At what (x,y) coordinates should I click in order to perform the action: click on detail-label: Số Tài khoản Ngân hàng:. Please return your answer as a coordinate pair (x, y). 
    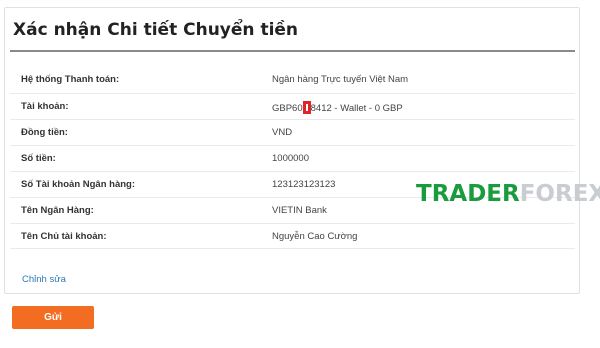
    Looking at the image, I should click on (78, 184).